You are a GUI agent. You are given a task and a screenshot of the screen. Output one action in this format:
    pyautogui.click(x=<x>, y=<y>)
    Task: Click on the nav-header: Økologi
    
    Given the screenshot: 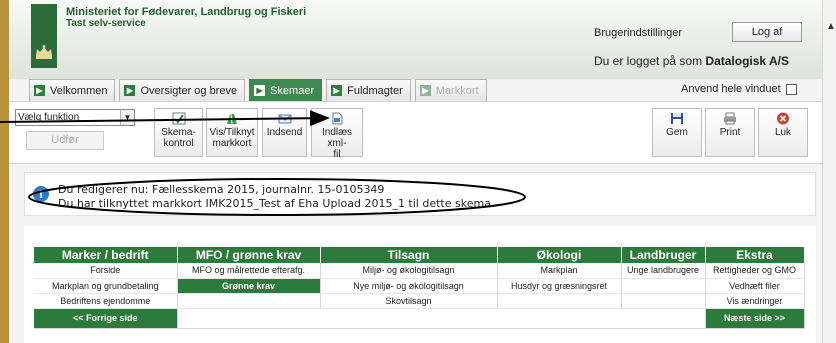 What is the action you would take?
    pyautogui.click(x=559, y=255)
    